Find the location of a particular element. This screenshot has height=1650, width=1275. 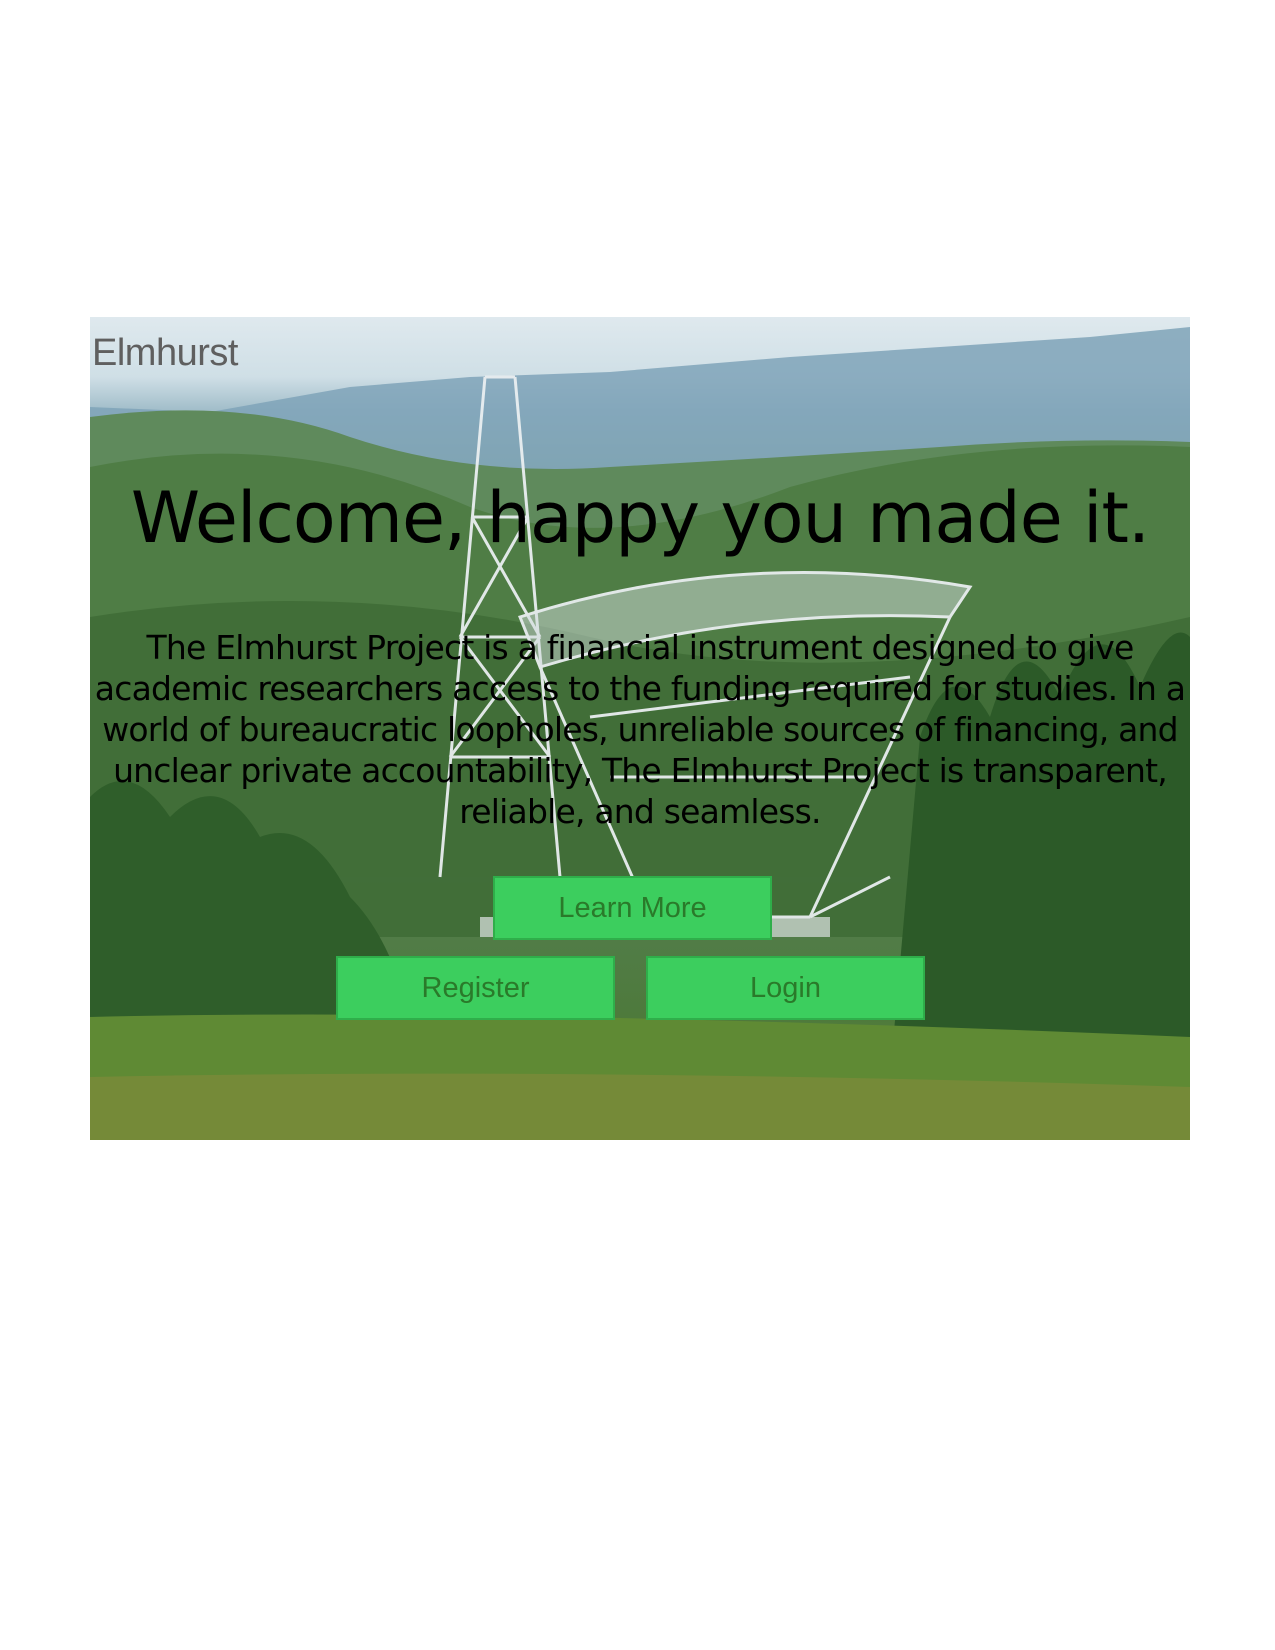

register-button: Register is located at coordinates (475, 988).